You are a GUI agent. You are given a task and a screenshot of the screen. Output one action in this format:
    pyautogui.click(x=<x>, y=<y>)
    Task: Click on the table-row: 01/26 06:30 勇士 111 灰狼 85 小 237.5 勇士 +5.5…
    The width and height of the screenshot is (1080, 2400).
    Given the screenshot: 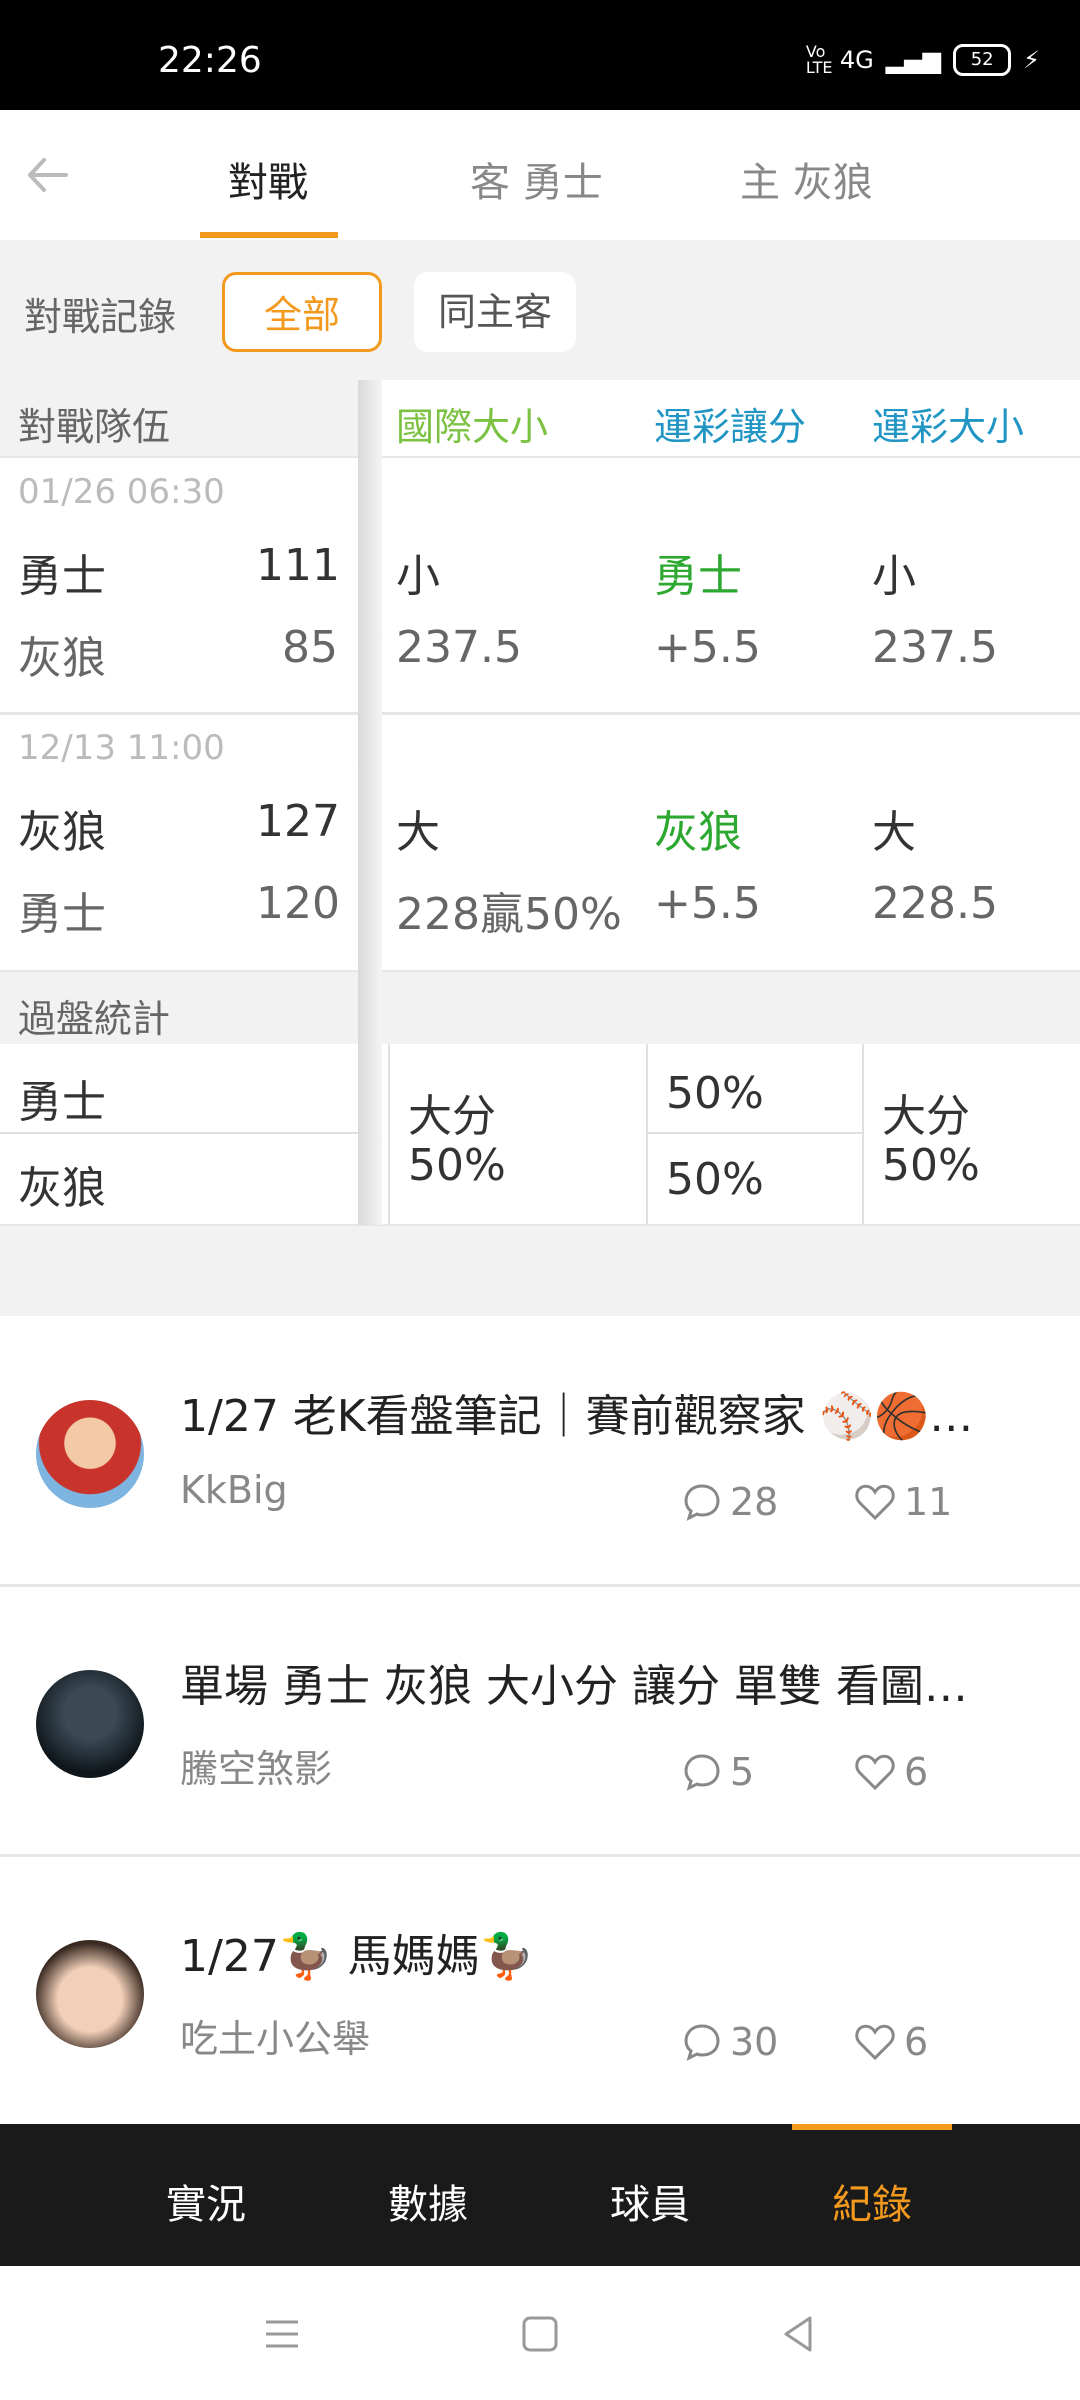 What is the action you would take?
    pyautogui.click(x=540, y=585)
    